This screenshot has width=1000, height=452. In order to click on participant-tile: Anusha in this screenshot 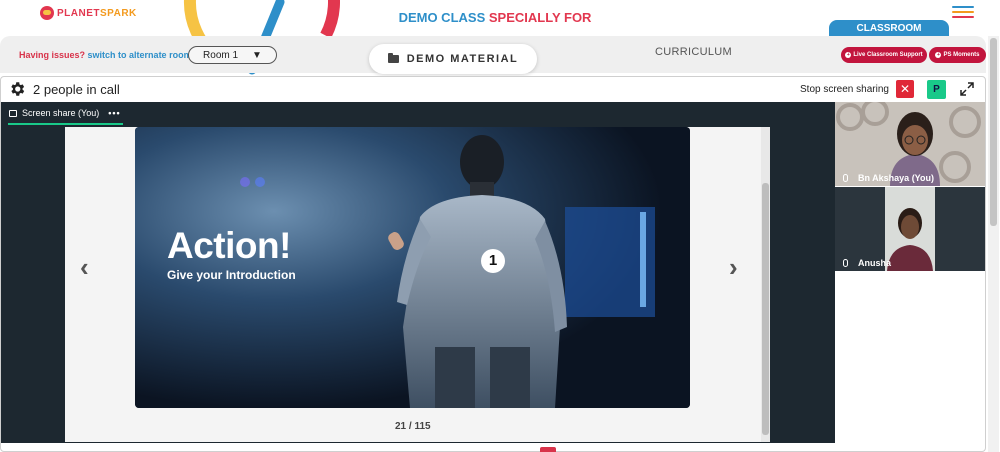, I will do `click(910, 229)`.